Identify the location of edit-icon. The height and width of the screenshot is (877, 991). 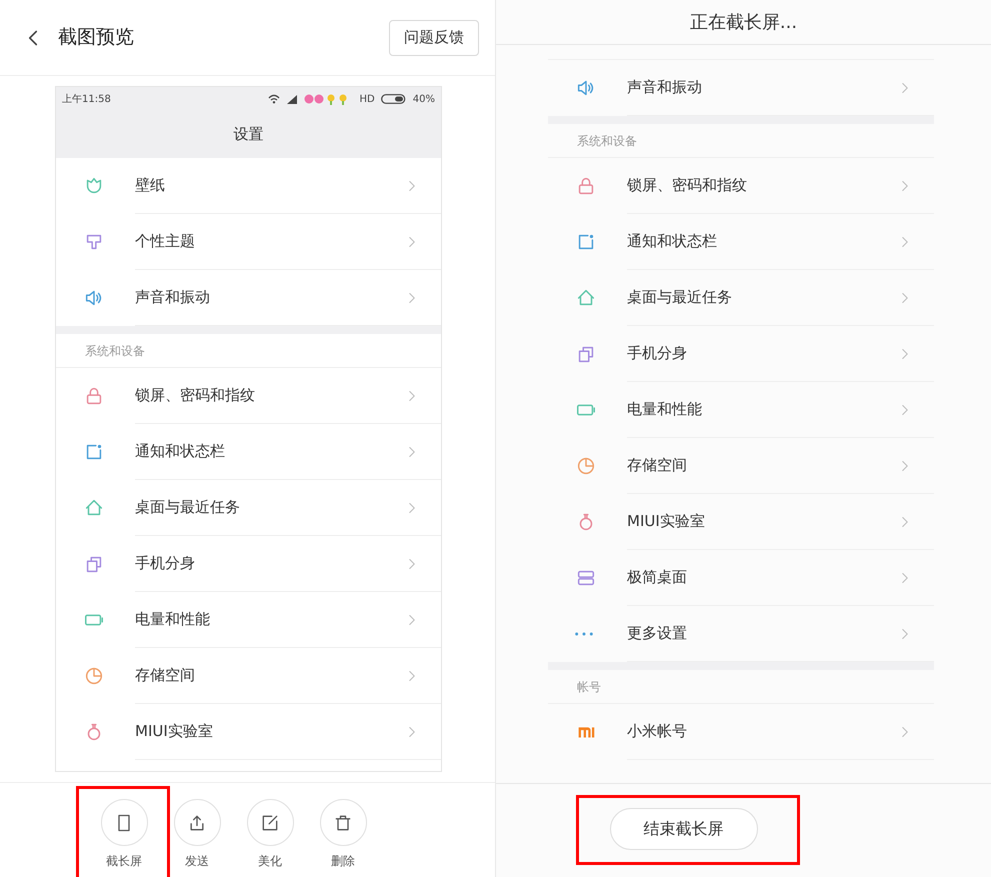
(270, 822).